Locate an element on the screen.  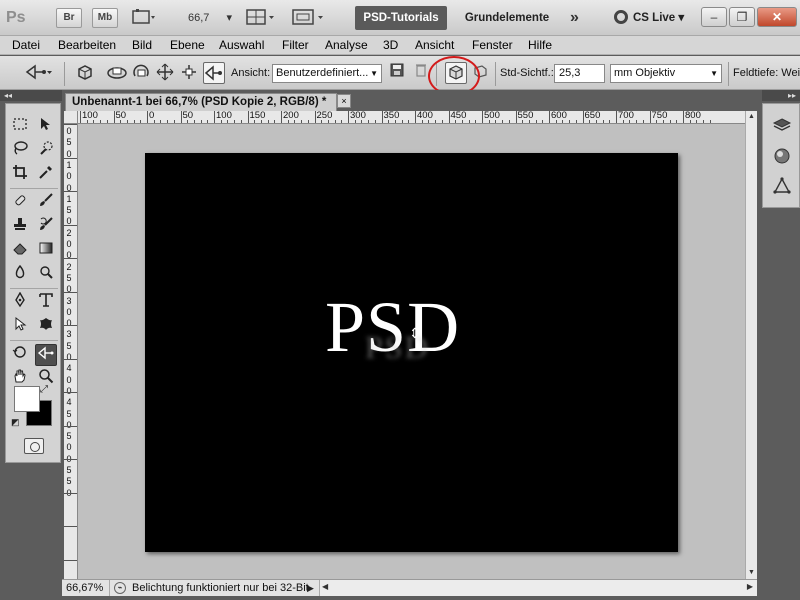
swap-colors-icon: ⤢ is located at coordinates (44, 389).